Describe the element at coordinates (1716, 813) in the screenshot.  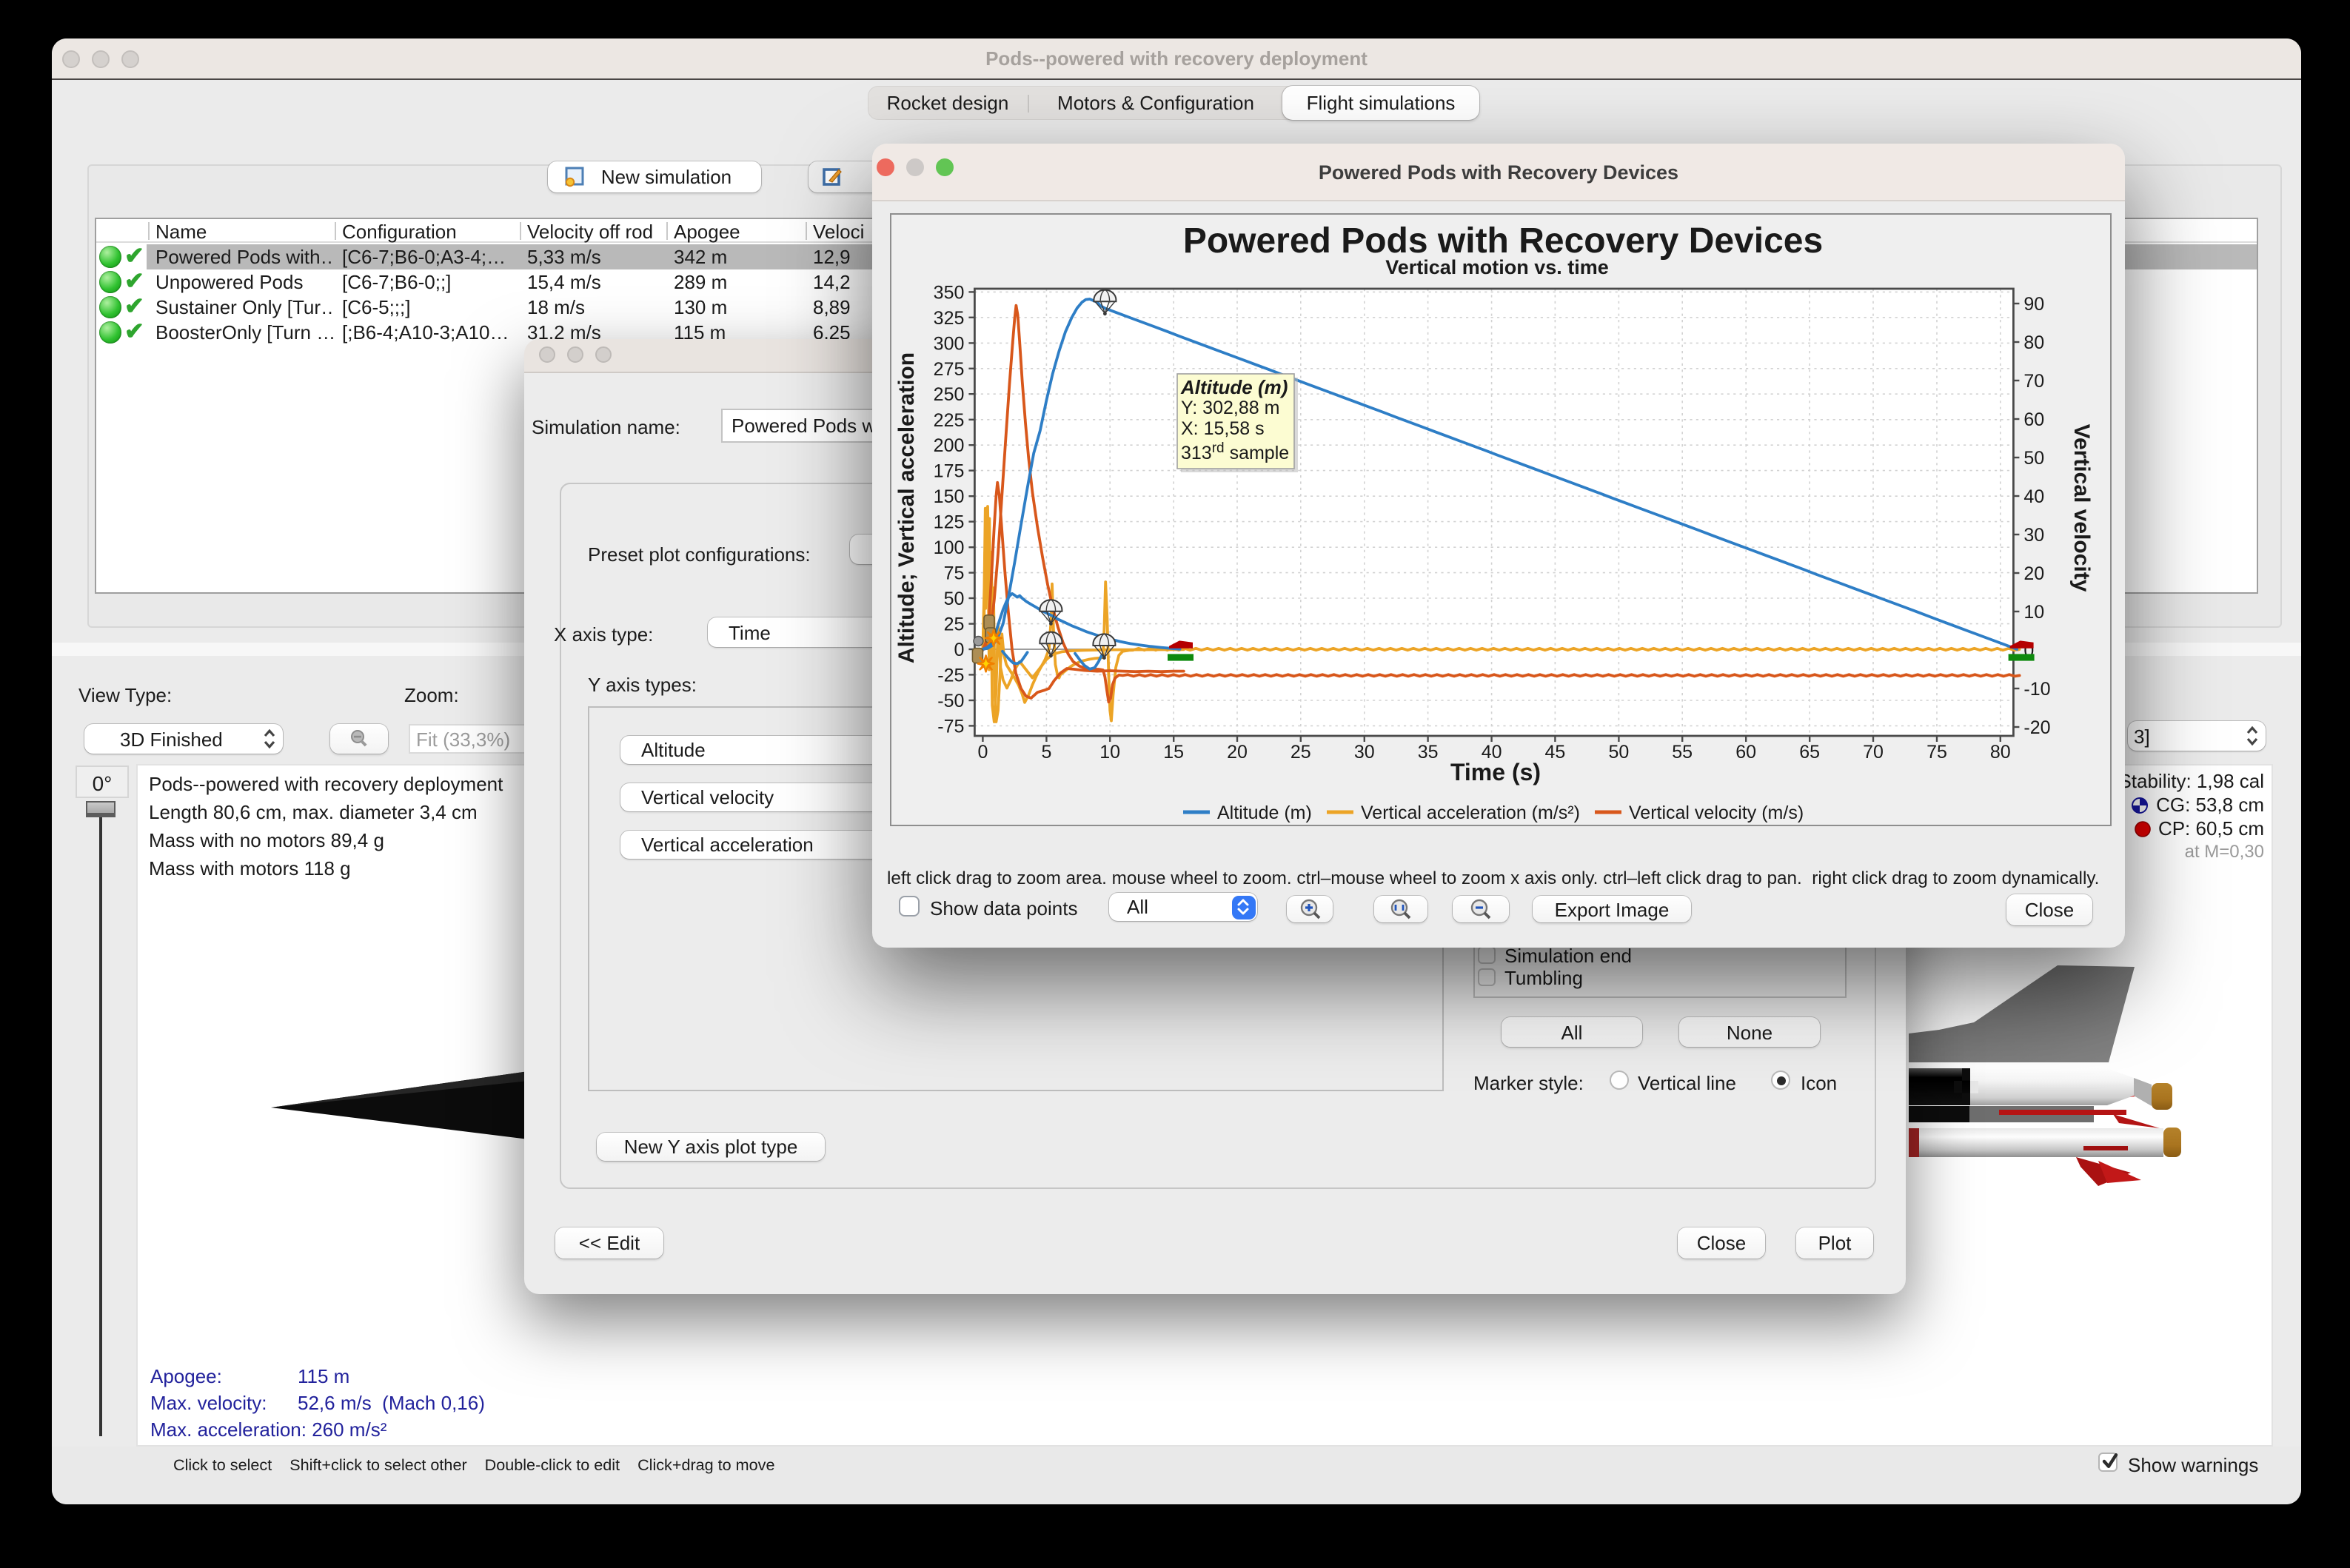
I see `svg-text: Vertical velocity (m/s)` at that location.